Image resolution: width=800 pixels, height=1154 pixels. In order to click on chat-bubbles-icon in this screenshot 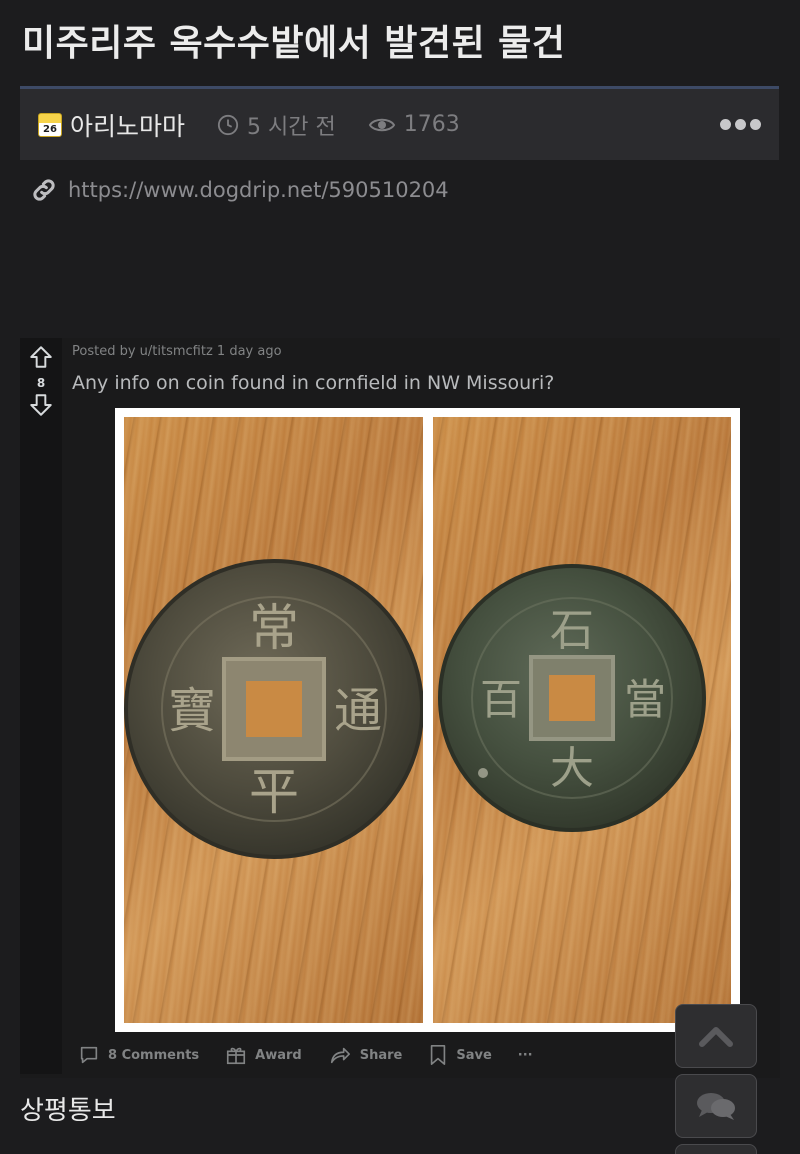, I will do `click(716, 1106)`.